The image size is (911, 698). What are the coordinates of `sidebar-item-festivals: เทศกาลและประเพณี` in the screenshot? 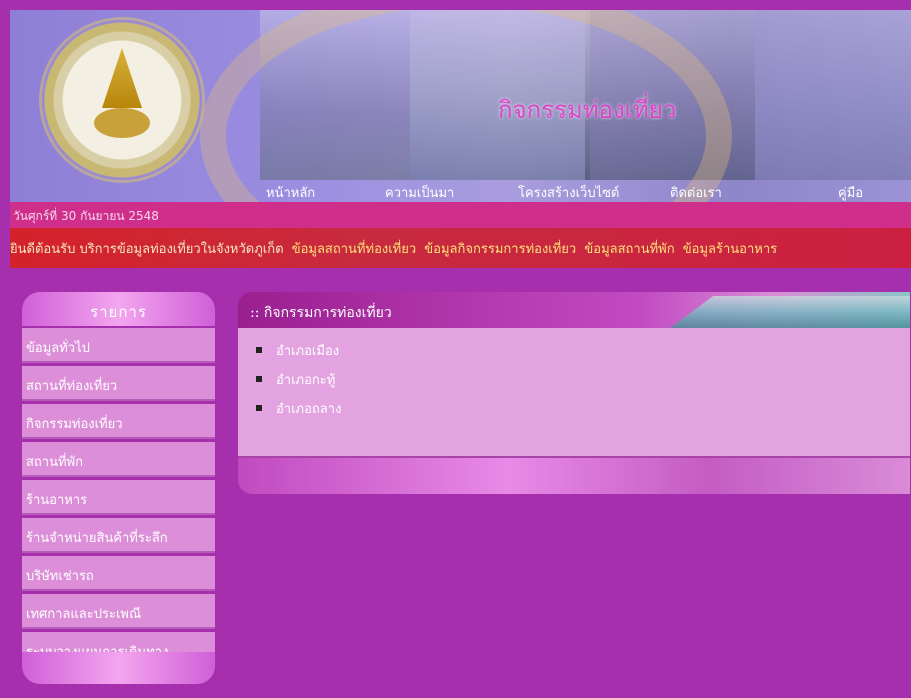 It's located at (118, 611).